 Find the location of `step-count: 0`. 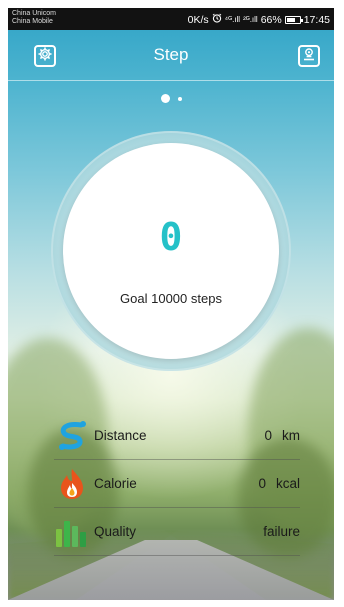

step-count: 0 is located at coordinates (171, 237).